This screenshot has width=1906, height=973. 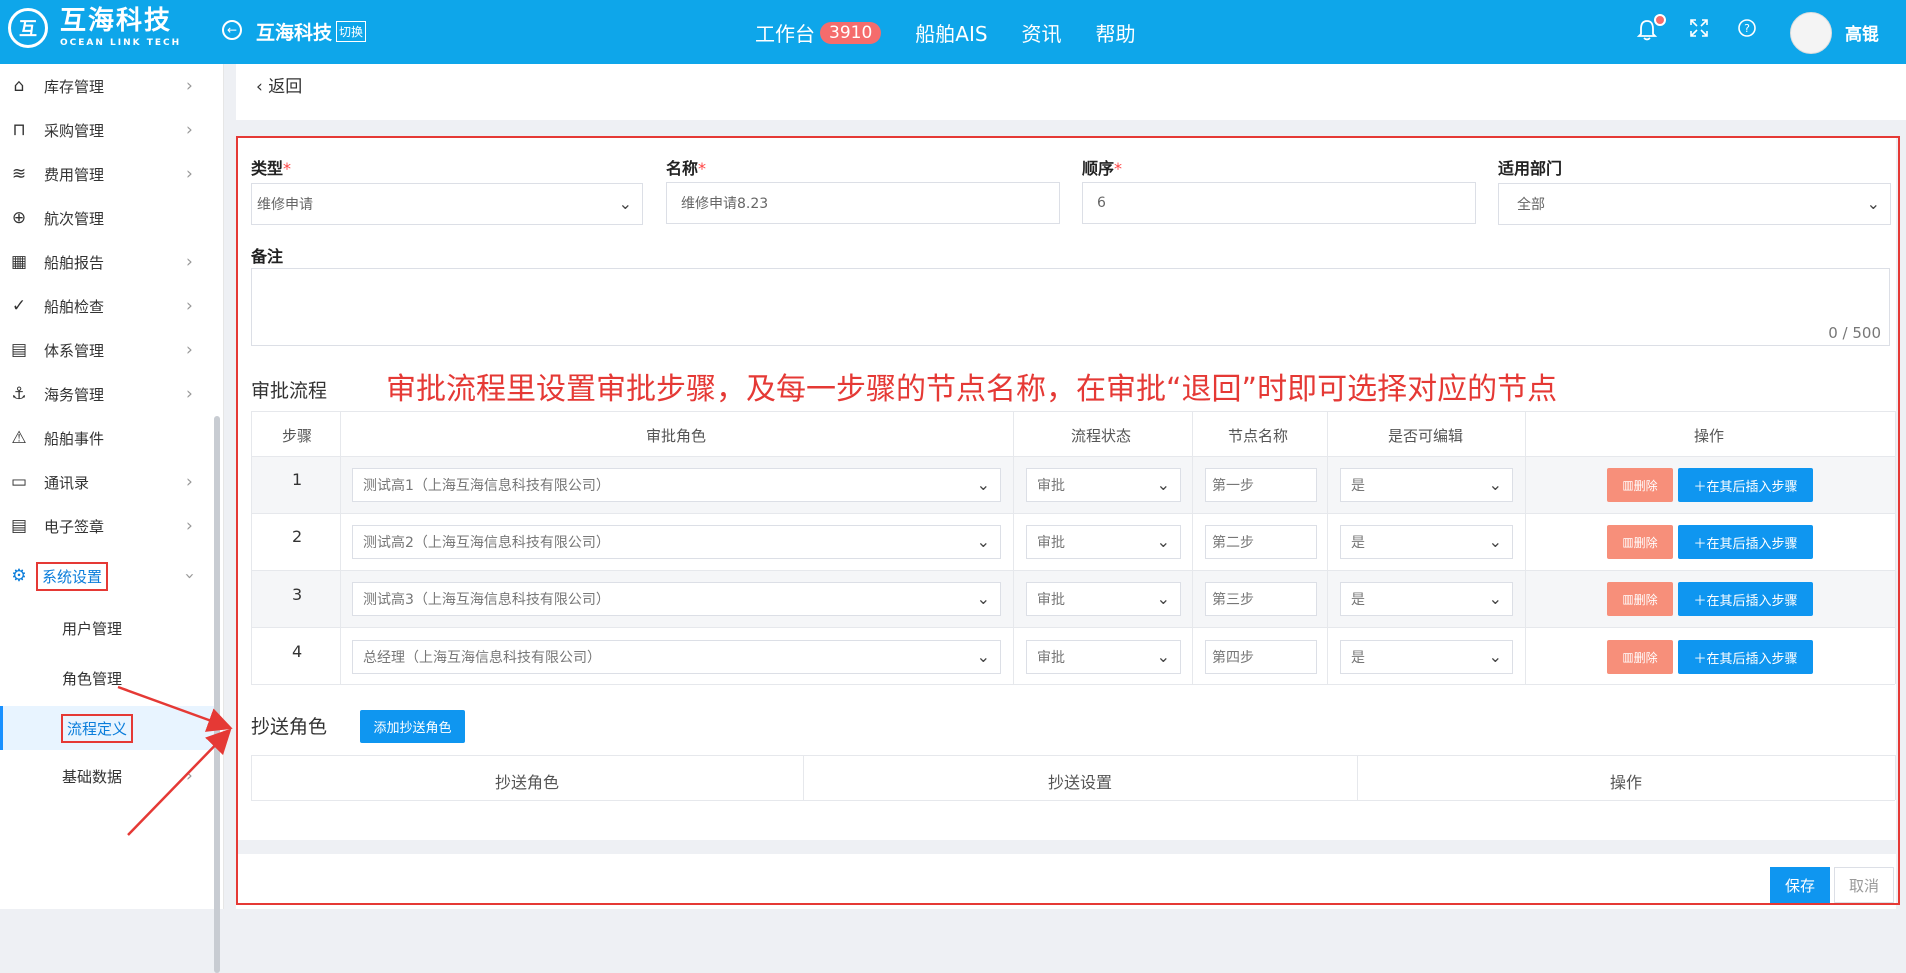 I want to click on nav-ais: 船舶AIS, so click(x=951, y=32).